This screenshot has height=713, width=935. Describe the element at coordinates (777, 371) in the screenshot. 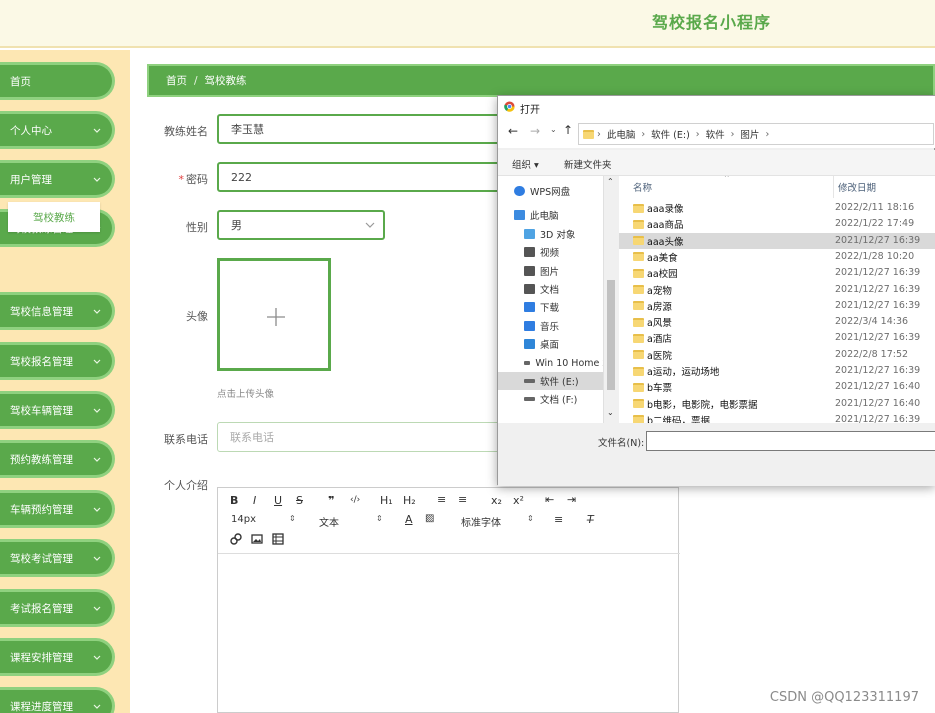

I see `file-row: a运动，运动场地 2021/12/27 16:39` at that location.